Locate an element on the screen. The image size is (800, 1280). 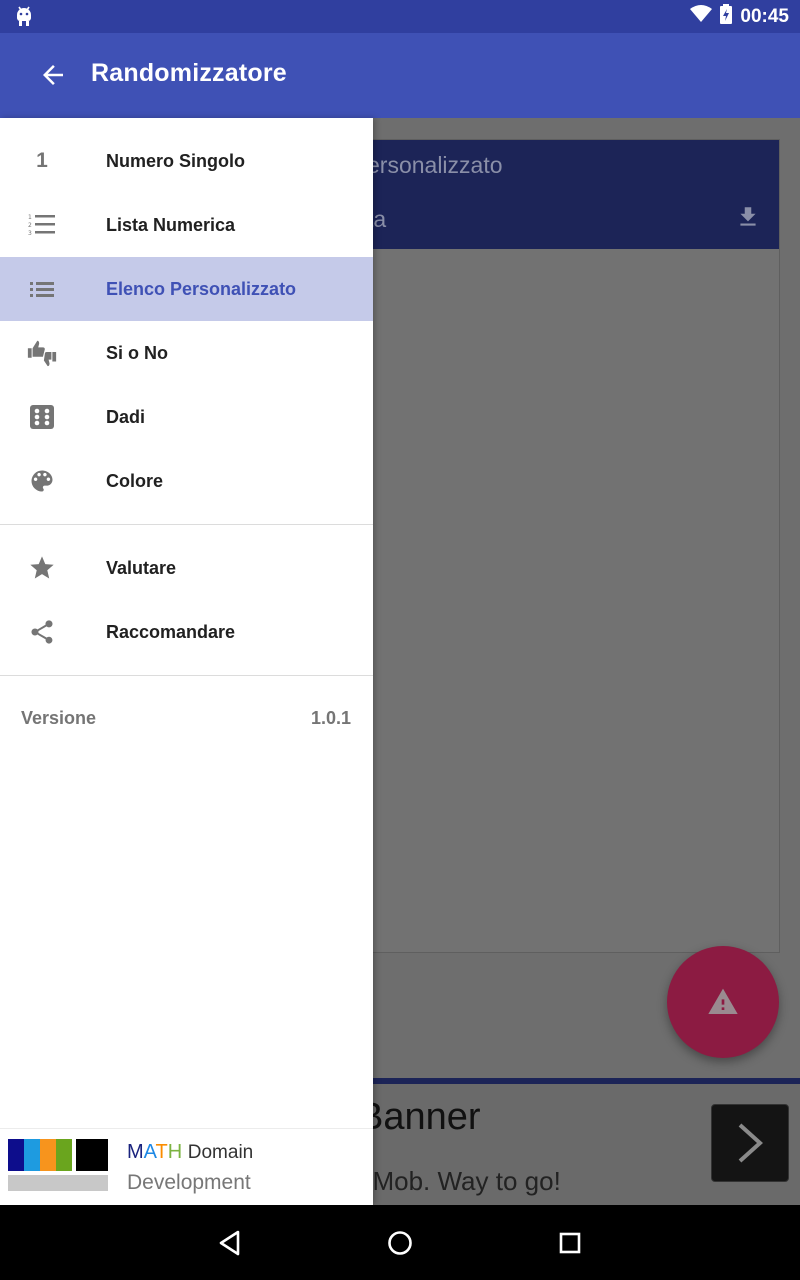
drawer-item-si-o-no: Si o No is located at coordinates (186, 353).